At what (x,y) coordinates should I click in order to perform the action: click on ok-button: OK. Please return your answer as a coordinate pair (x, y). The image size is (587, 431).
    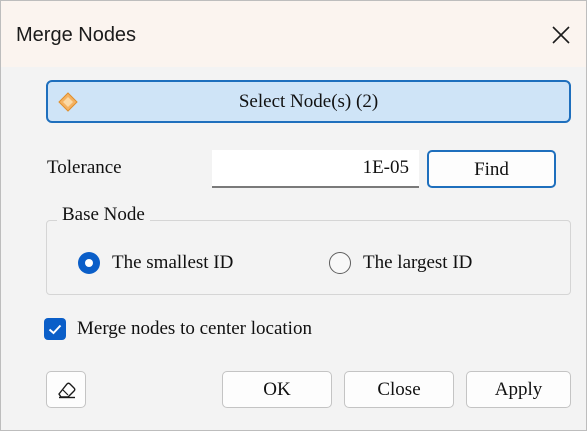
    Looking at the image, I should click on (277, 389).